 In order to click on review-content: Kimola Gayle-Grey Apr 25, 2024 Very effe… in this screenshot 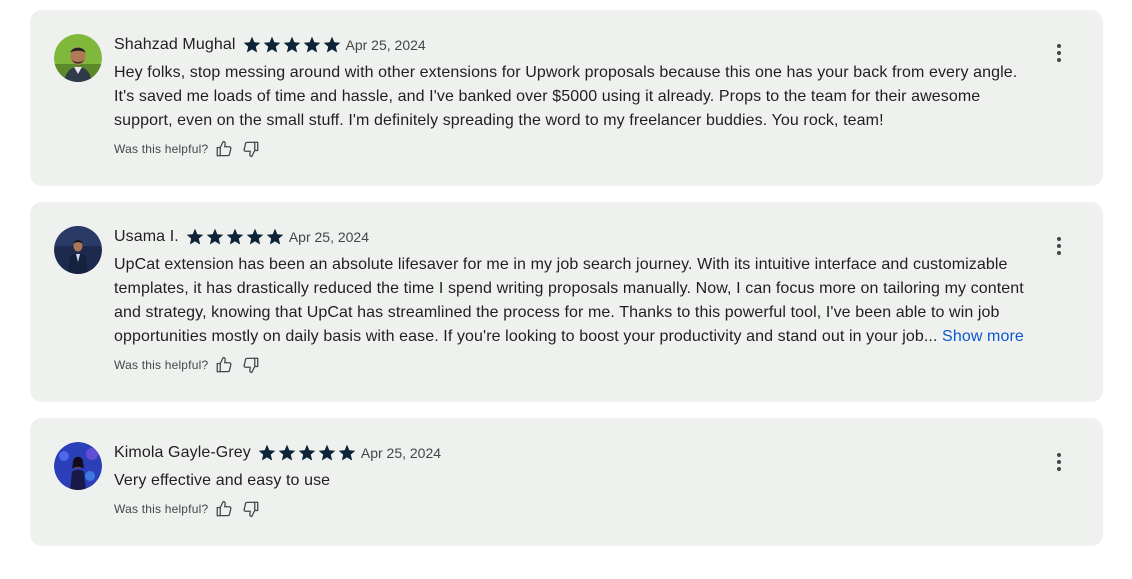, I will do `click(576, 480)`.